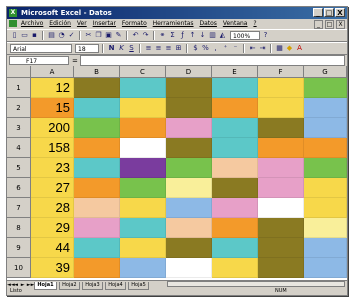 The height and width of the screenshot is (300, 352). Describe the element at coordinates (19, 88) in the screenshot. I see `row-header-1: 1` at that location.